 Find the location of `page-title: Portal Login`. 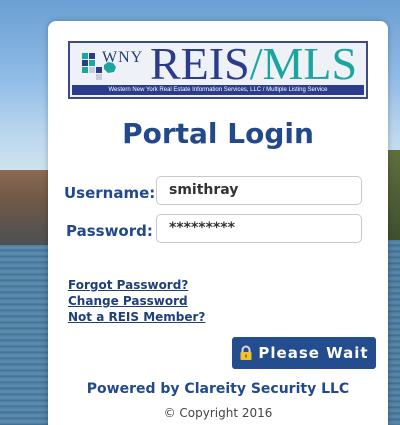

page-title: Portal Login is located at coordinates (218, 133).